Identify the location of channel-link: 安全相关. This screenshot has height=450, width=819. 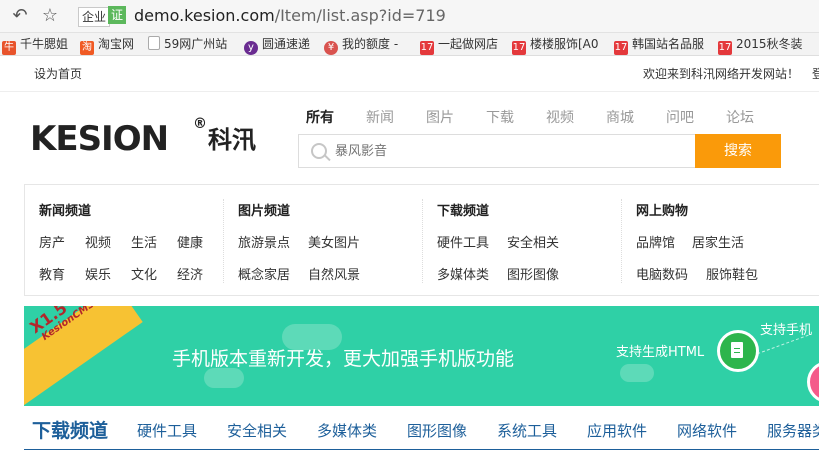
(533, 244).